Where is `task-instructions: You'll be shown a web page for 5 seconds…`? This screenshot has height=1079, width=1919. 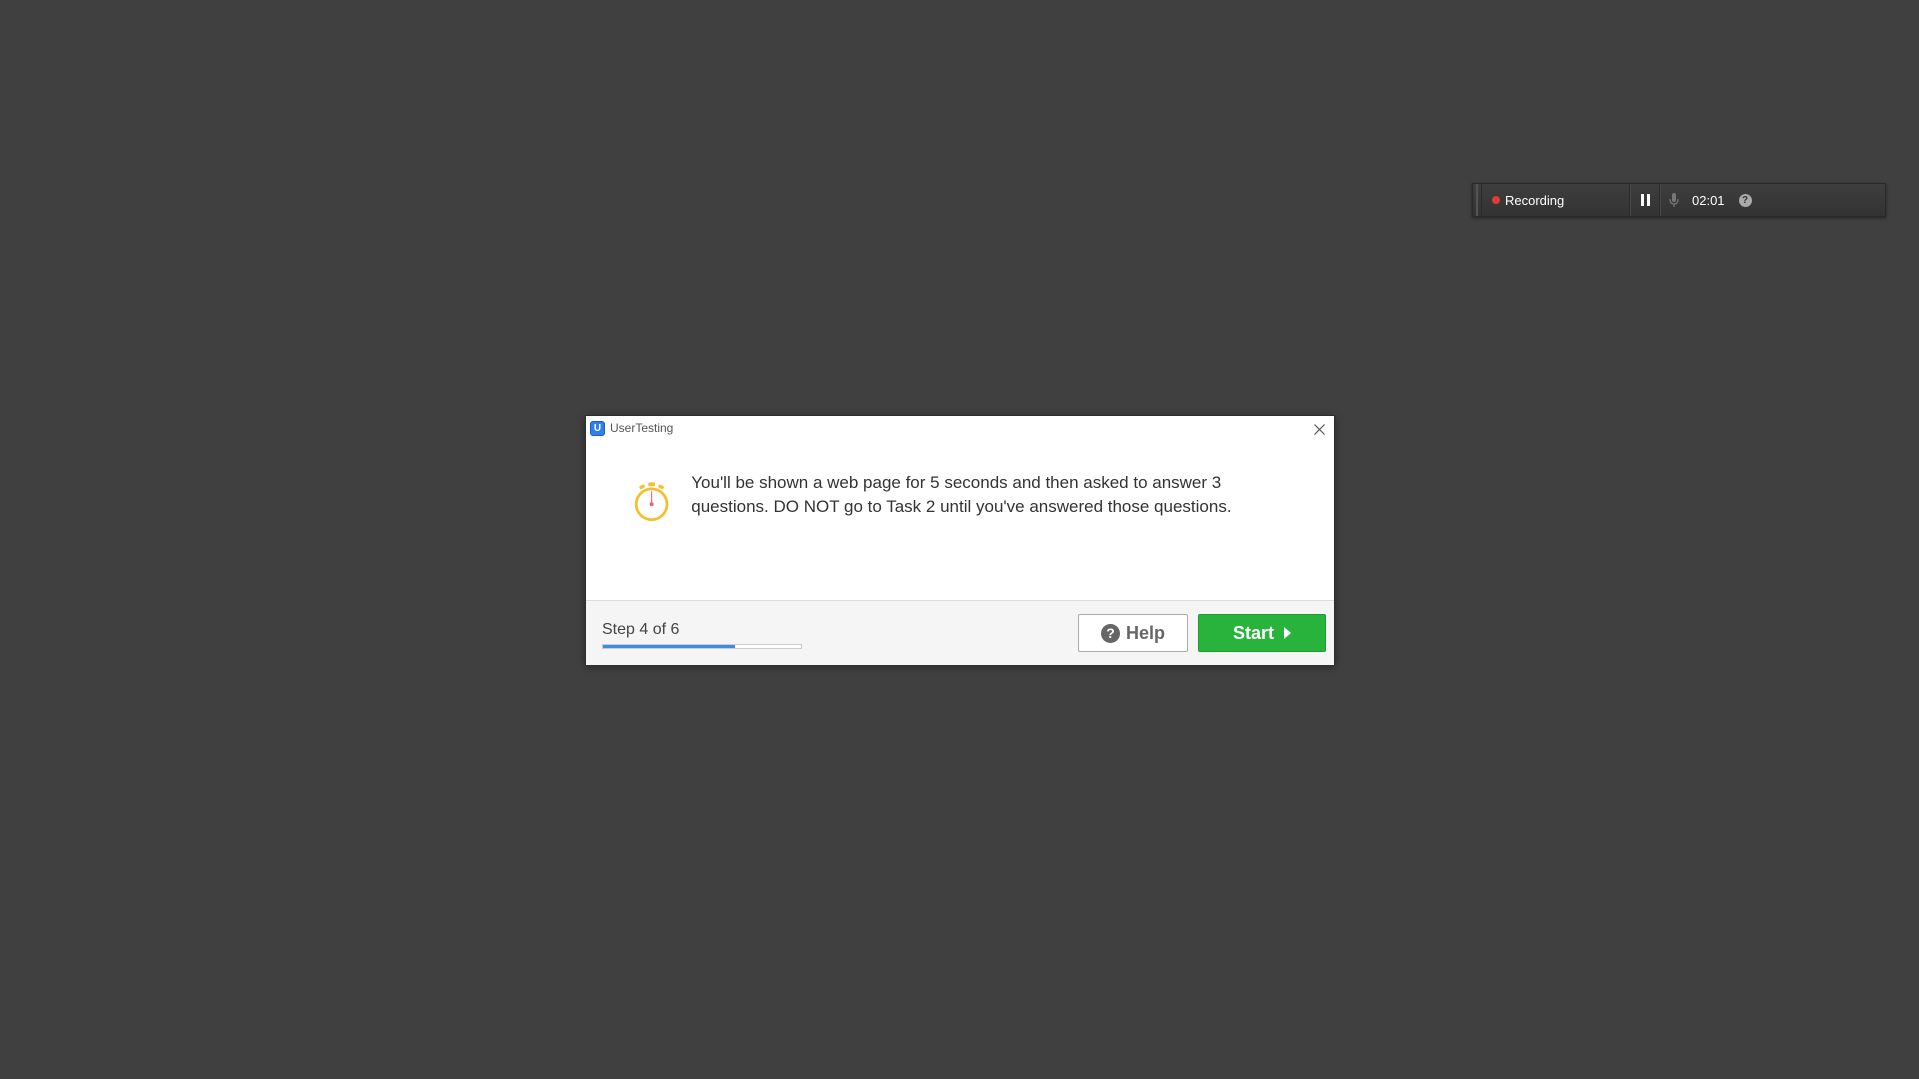 task-instructions: You'll be shown a web page for 5 seconds… is located at coordinates (961, 494).